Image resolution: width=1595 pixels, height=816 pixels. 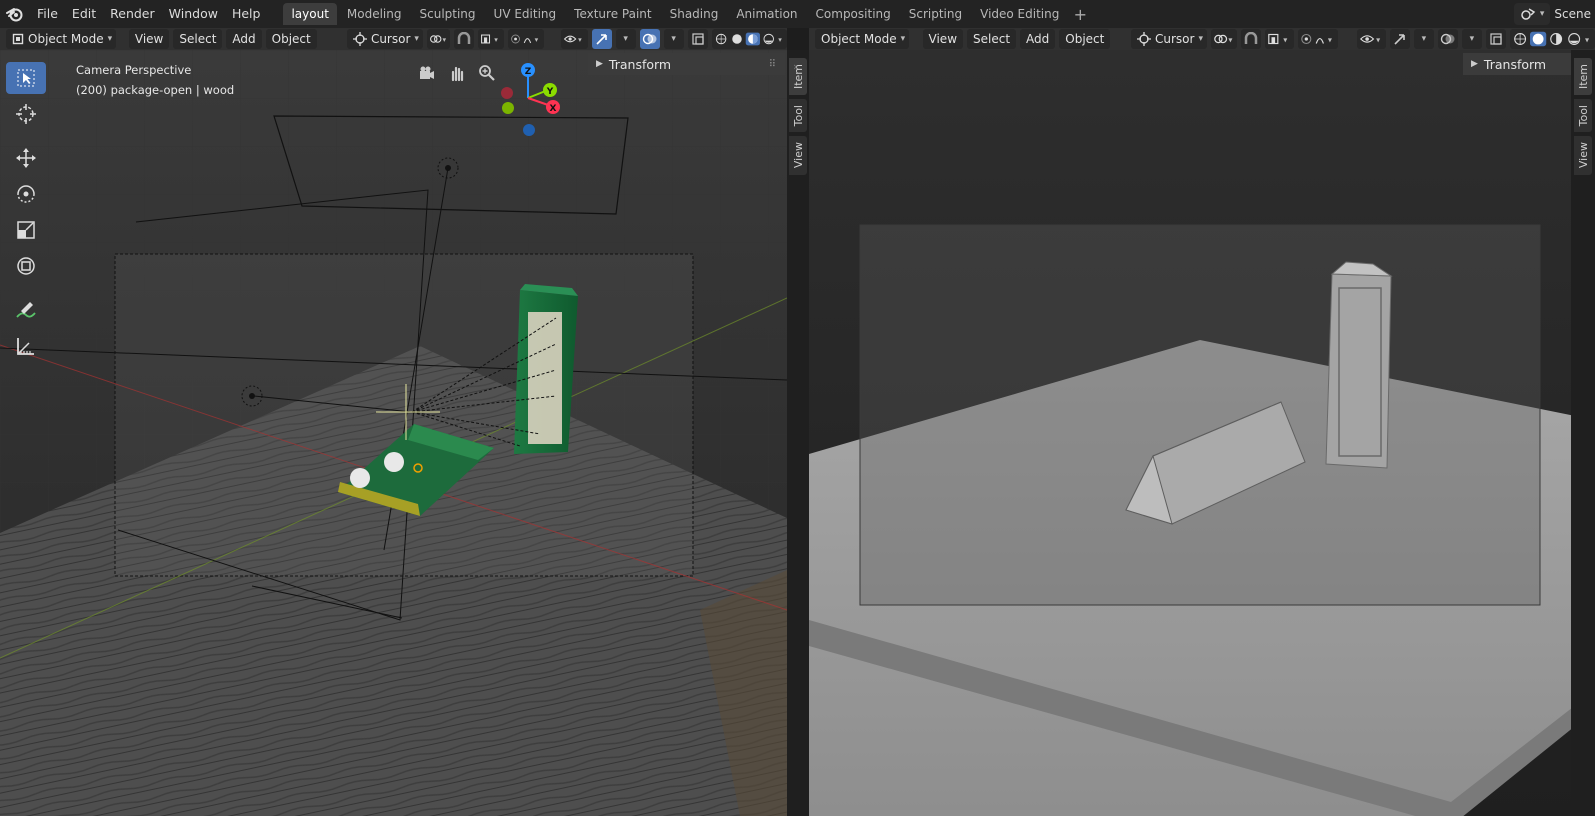 I want to click on tab-uv-editing: UV Editing, so click(x=525, y=14).